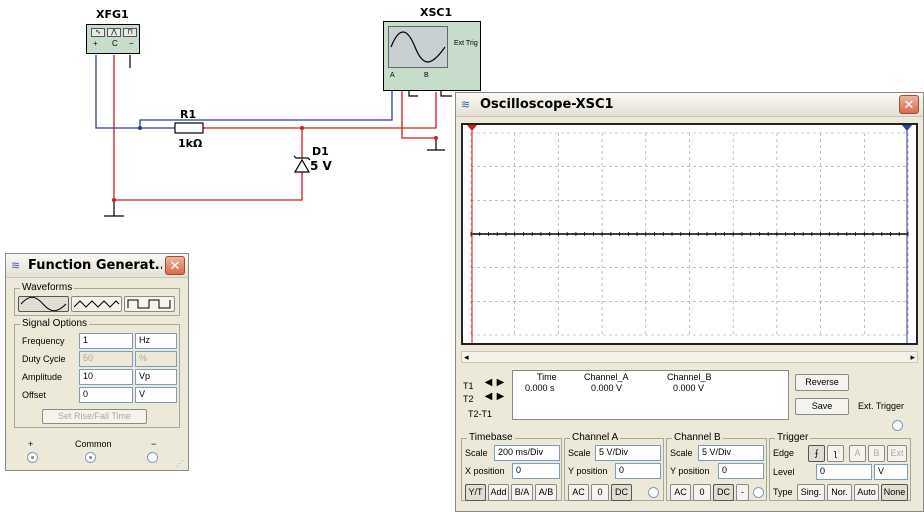 This screenshot has width=924, height=512. Describe the element at coordinates (897, 453) in the screenshot. I see `trigger-source-ext-button: Ext` at that location.